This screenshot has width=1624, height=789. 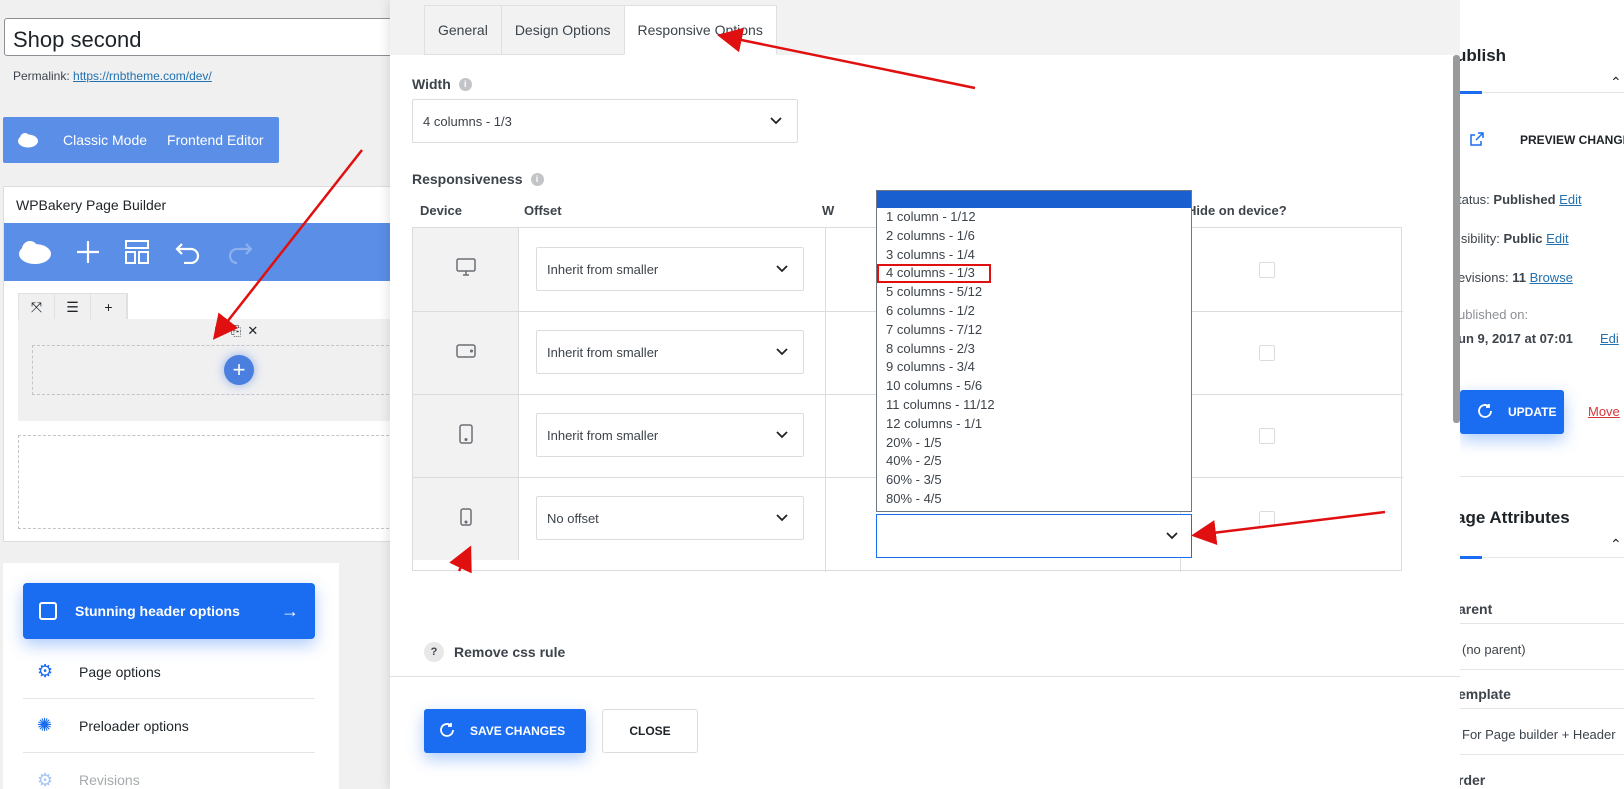 What do you see at coordinates (236, 331) in the screenshot?
I see `copy-icon: ⎘` at bounding box center [236, 331].